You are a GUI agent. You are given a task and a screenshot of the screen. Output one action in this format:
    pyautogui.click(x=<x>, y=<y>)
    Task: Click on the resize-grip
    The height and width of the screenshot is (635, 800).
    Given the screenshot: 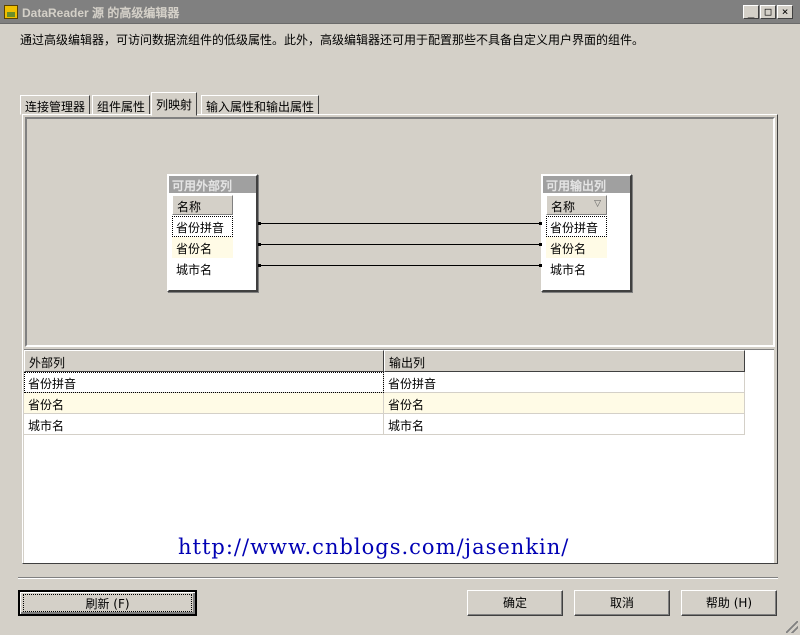 What is the action you would take?
    pyautogui.click(x=792, y=627)
    